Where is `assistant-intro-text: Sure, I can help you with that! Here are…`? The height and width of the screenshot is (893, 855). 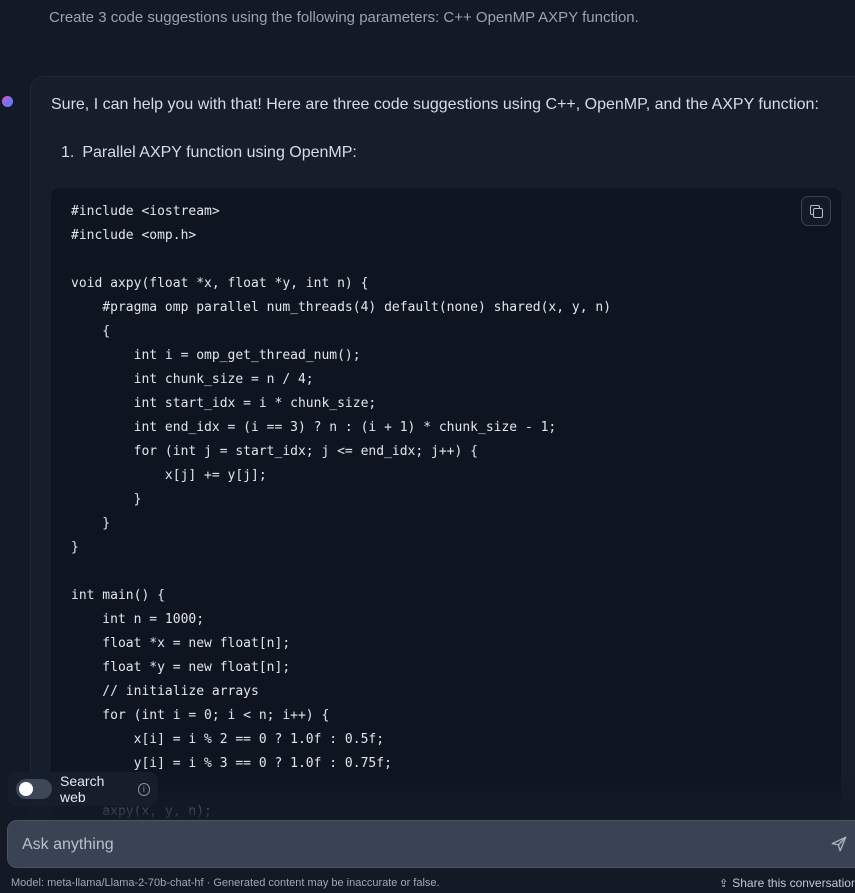 assistant-intro-text: Sure, I can help you with that! Here are… is located at coordinates (435, 104).